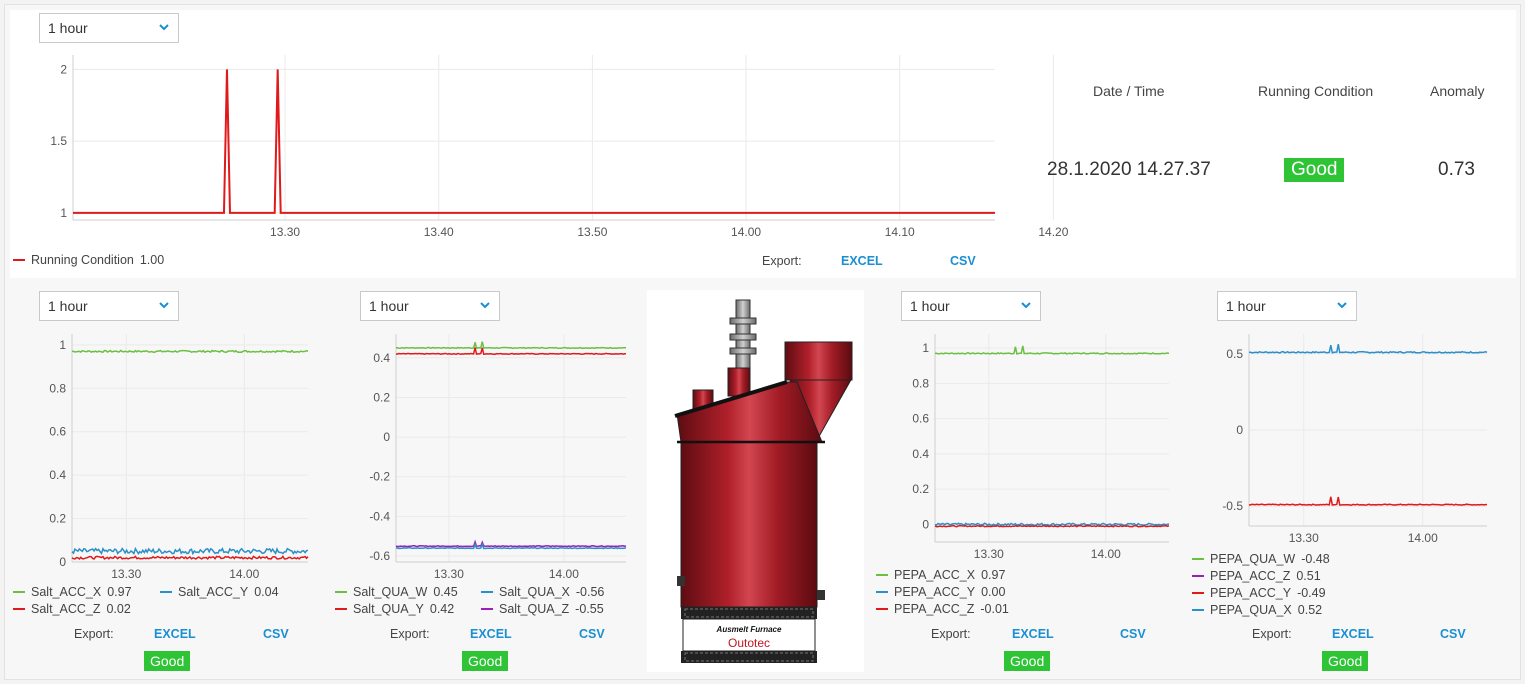 This screenshot has width=1525, height=684. Describe the element at coordinates (485, 661) in the screenshot. I see `status-badge: Good` at that location.